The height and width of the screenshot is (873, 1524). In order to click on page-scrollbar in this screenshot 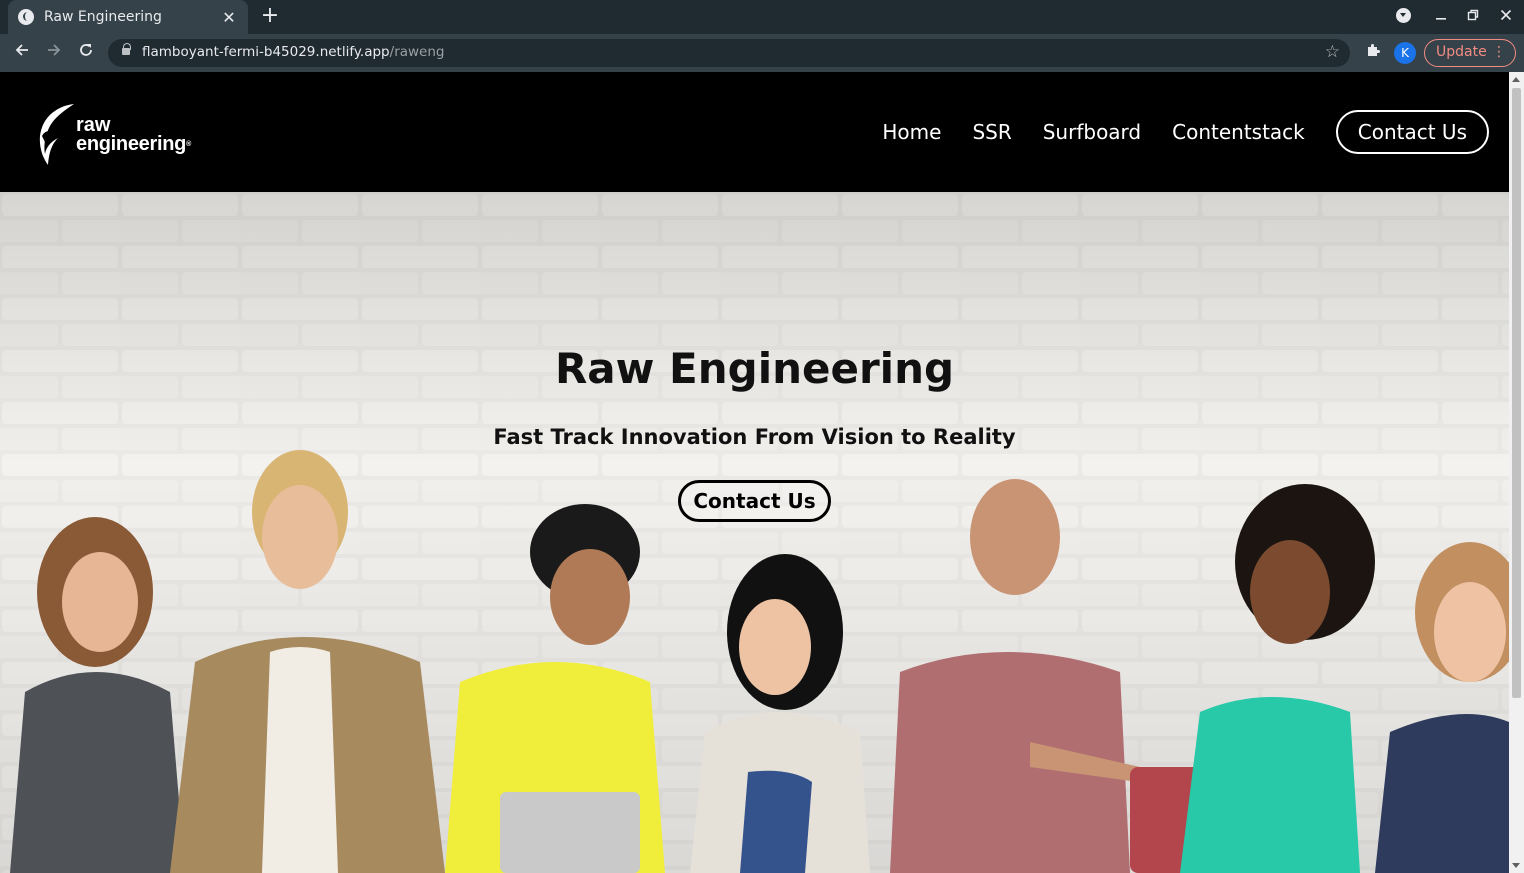, I will do `click(1516, 472)`.